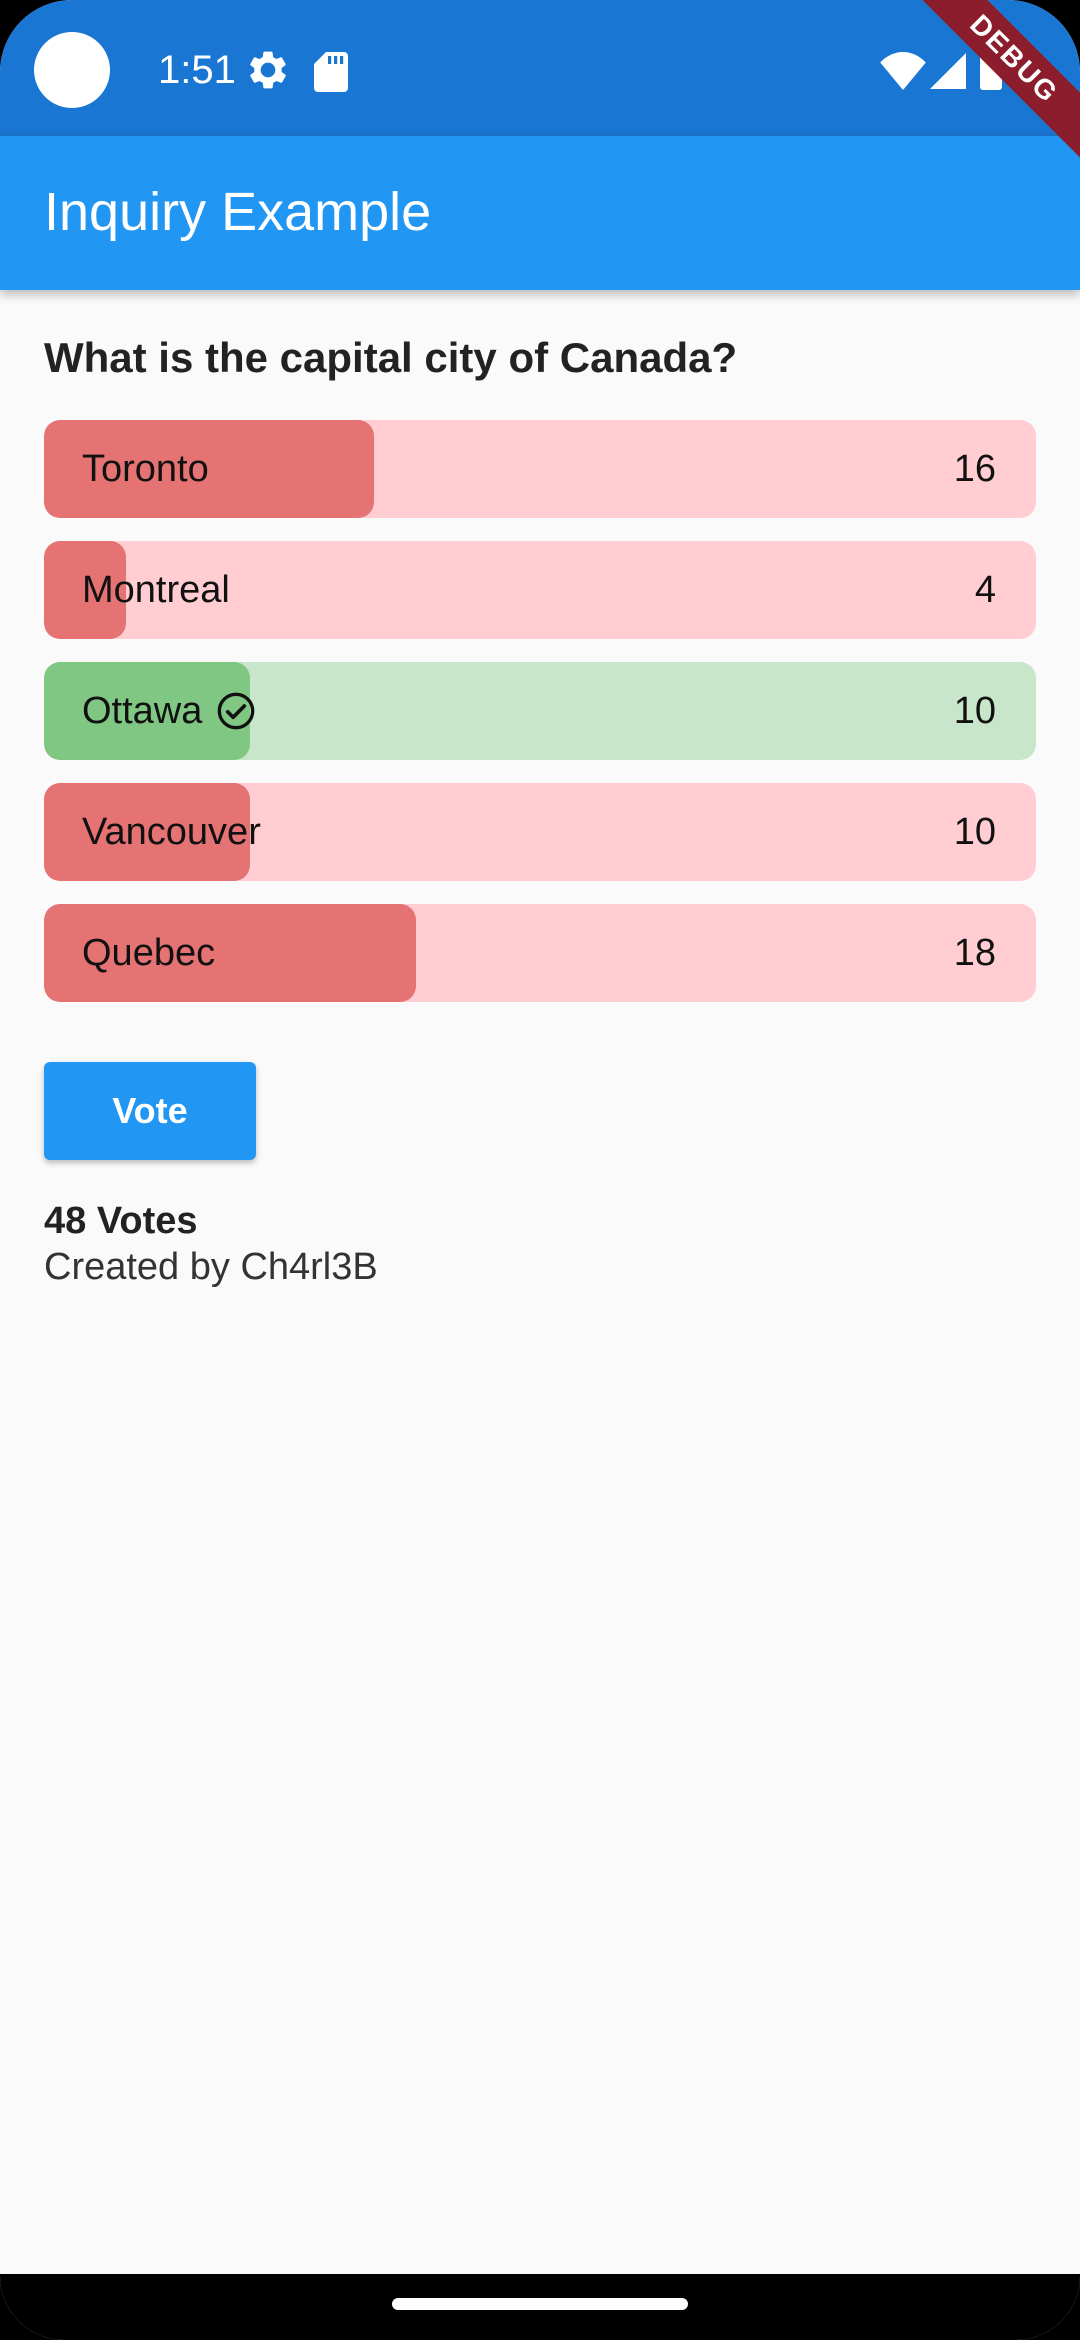 This screenshot has width=1080, height=2340. What do you see at coordinates (974, 953) in the screenshot?
I see `option-count: 18` at bounding box center [974, 953].